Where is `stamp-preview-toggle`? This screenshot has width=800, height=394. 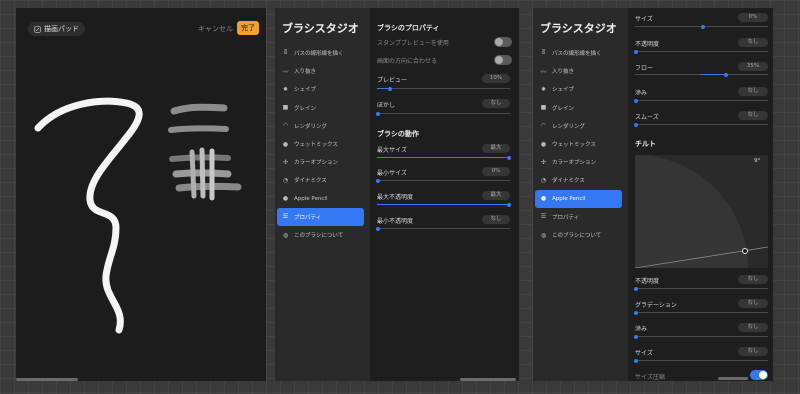 stamp-preview-toggle is located at coordinates (503, 42).